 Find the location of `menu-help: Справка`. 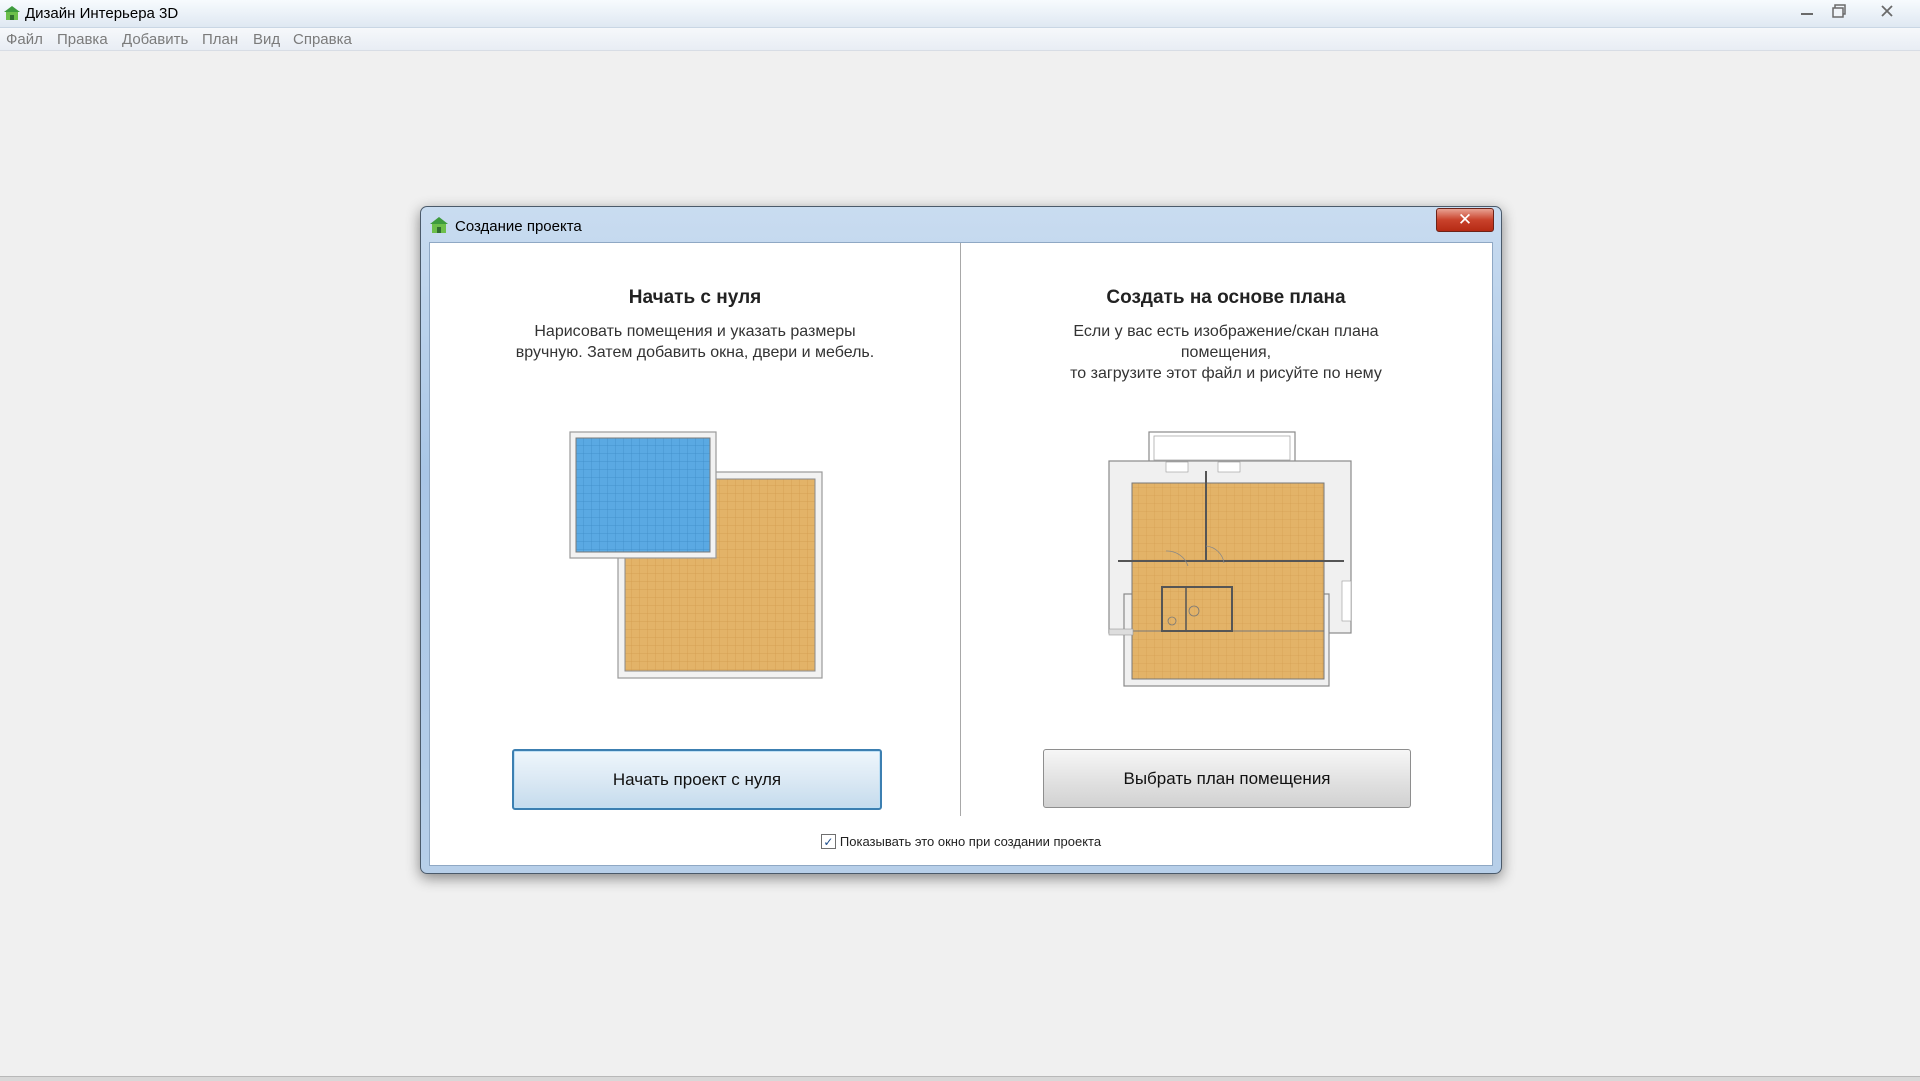

menu-help: Справка is located at coordinates (322, 39).